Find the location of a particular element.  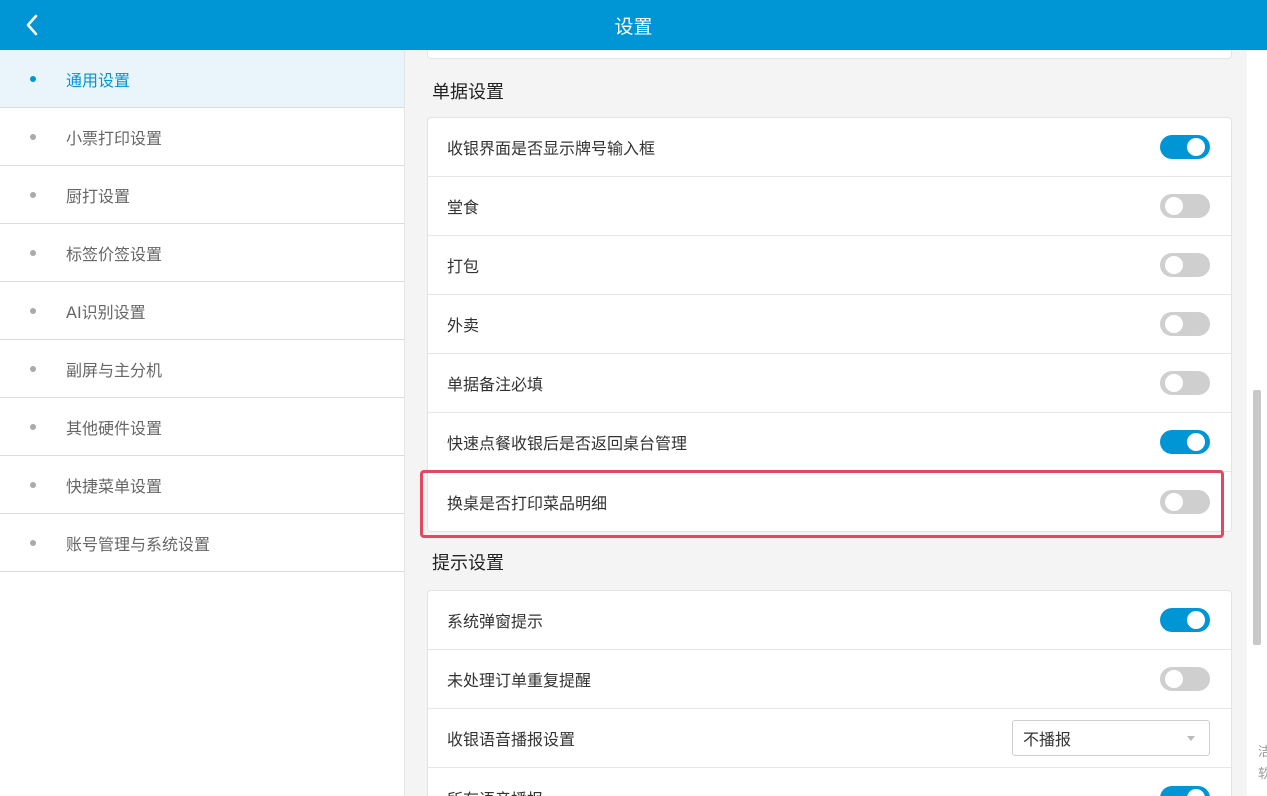

setting-label: 未处理订单重复提醒 is located at coordinates (519, 680).